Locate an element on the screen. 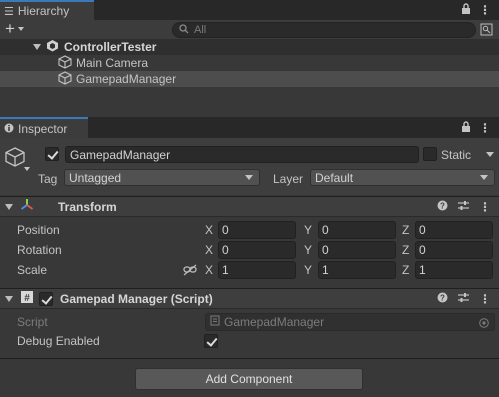 The image size is (499, 397). position-row: Position X 0 Y 0 Z 0 is located at coordinates (249, 230).